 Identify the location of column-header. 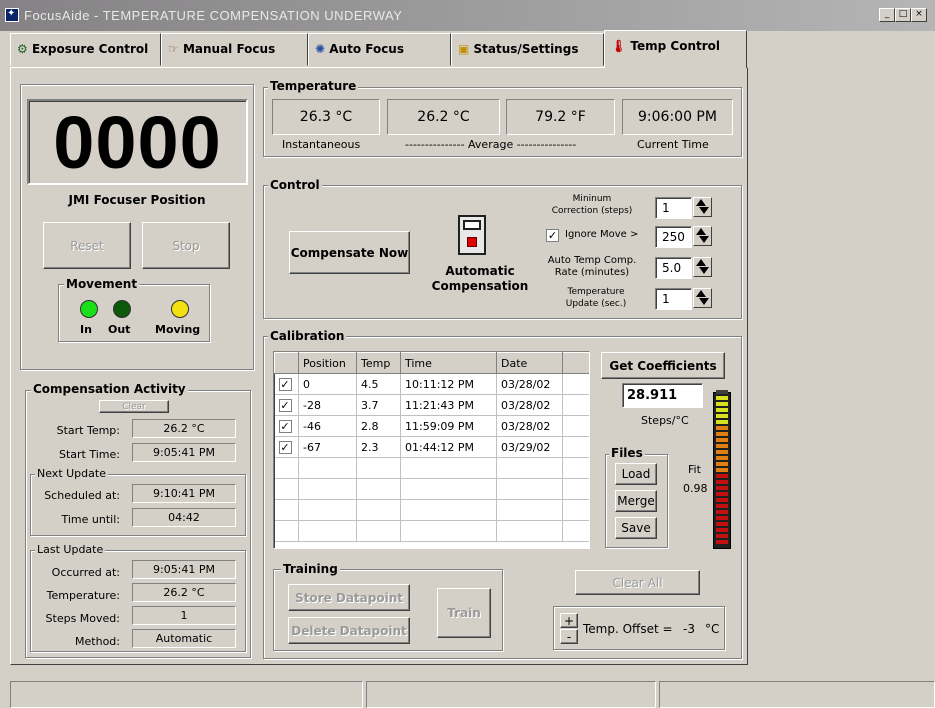
(286, 363).